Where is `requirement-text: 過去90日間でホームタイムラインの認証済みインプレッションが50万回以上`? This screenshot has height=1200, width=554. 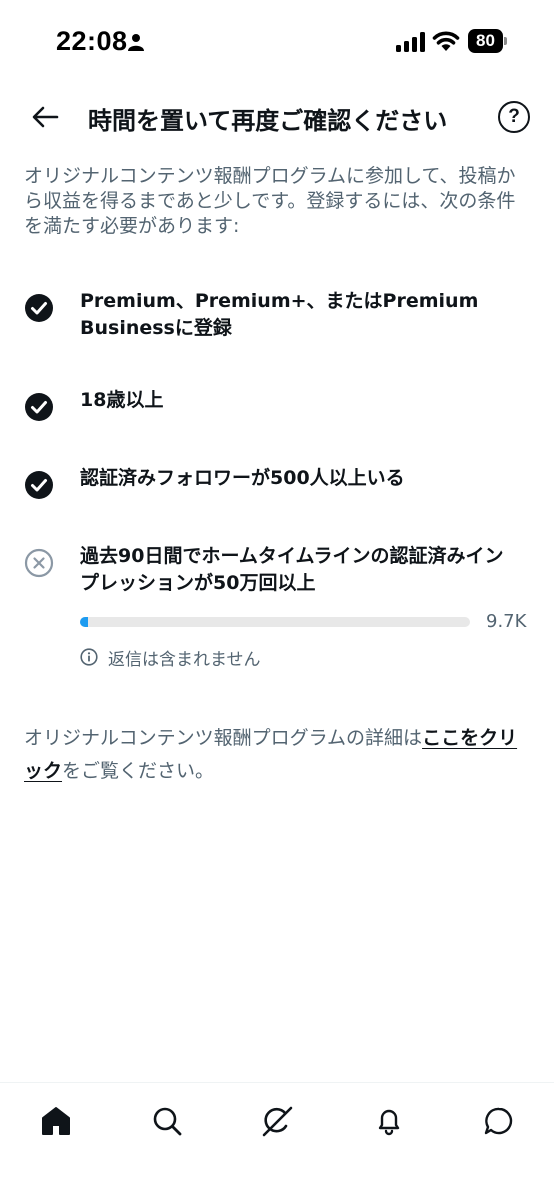
requirement-text: 過去90日間でホームタイムラインの認証済みインプレッションが50万回以上 is located at coordinates (292, 569).